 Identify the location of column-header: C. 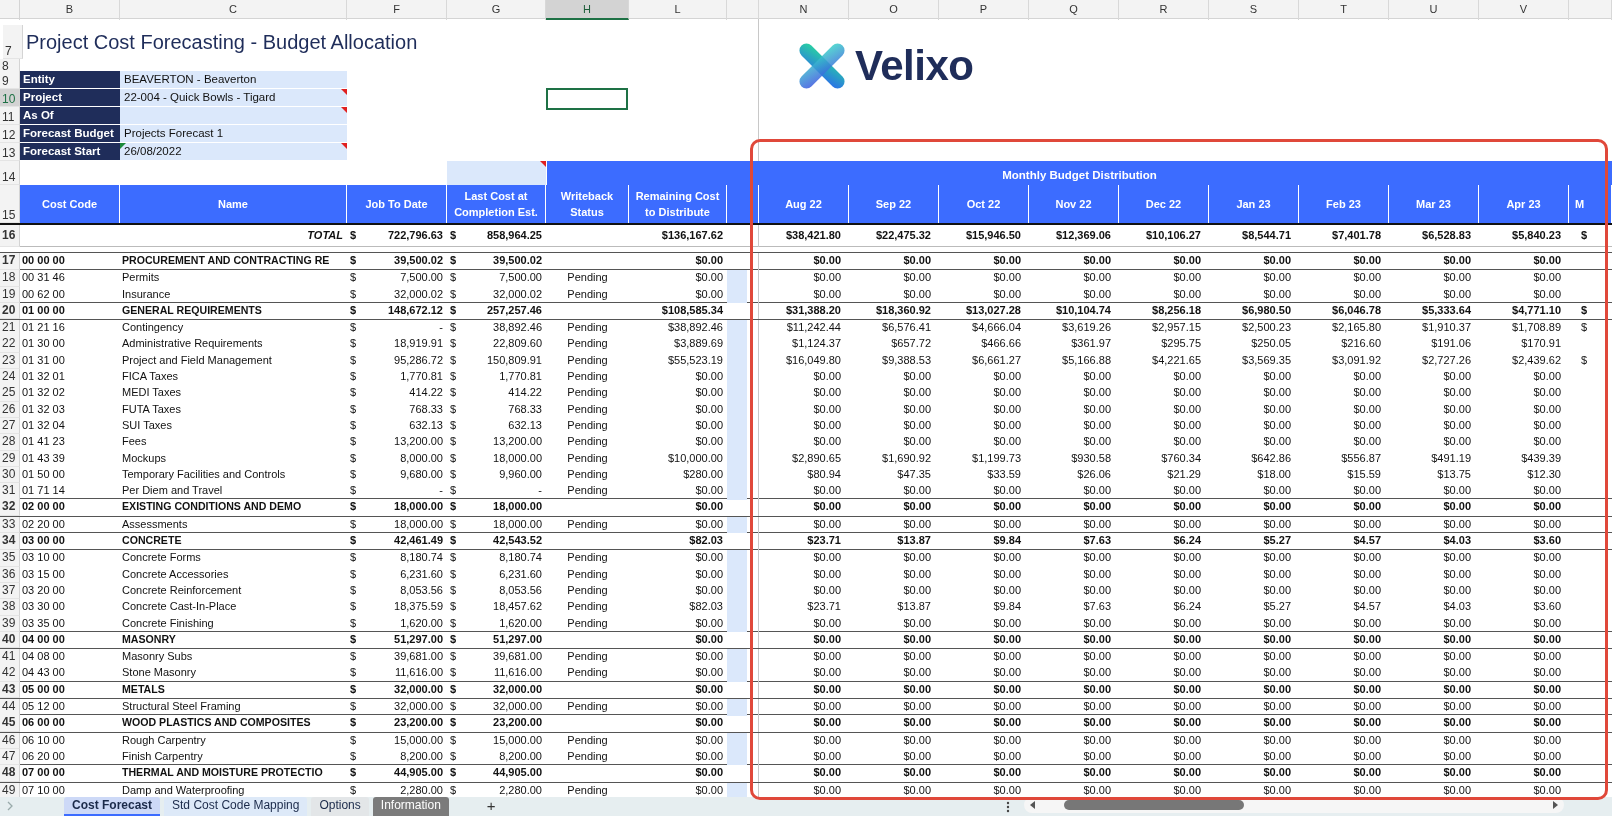
(233, 10).